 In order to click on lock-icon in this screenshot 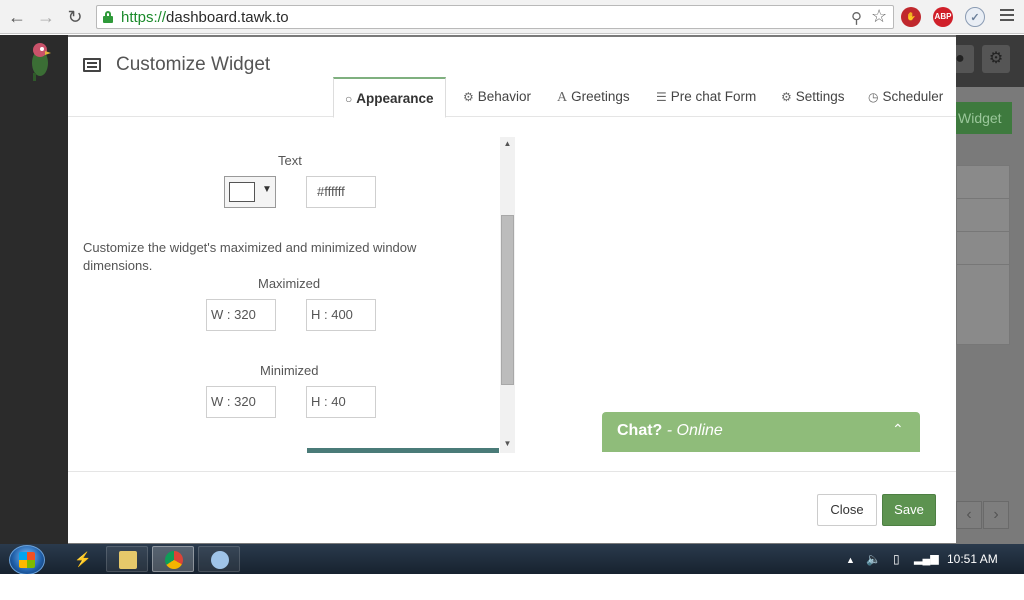, I will do `click(108, 17)`.